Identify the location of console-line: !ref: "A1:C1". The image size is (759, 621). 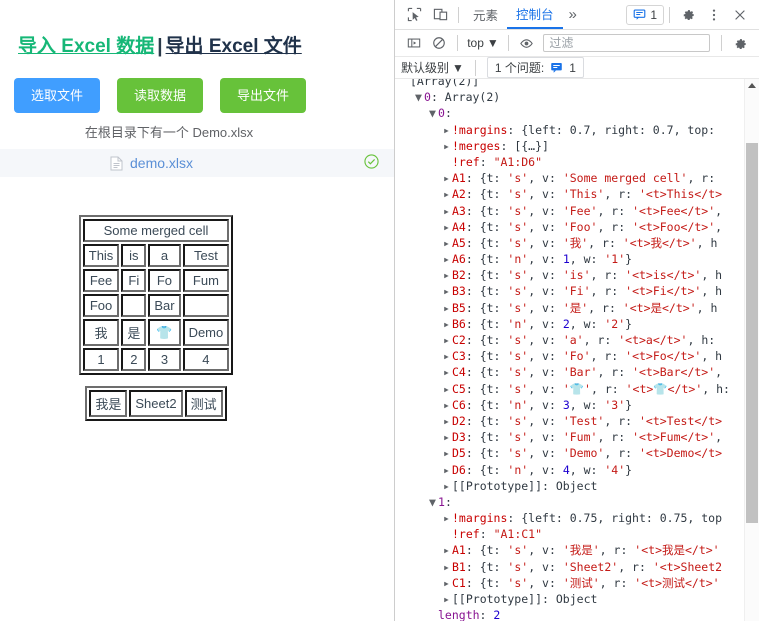
(570, 534).